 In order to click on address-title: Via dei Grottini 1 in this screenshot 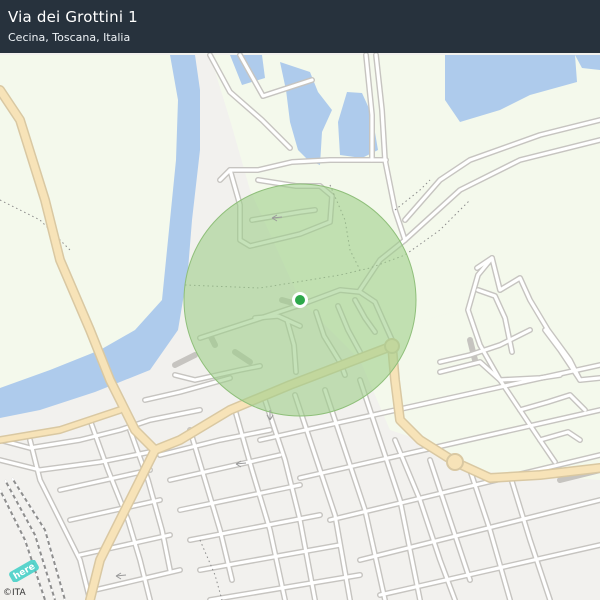, I will do `click(73, 17)`.